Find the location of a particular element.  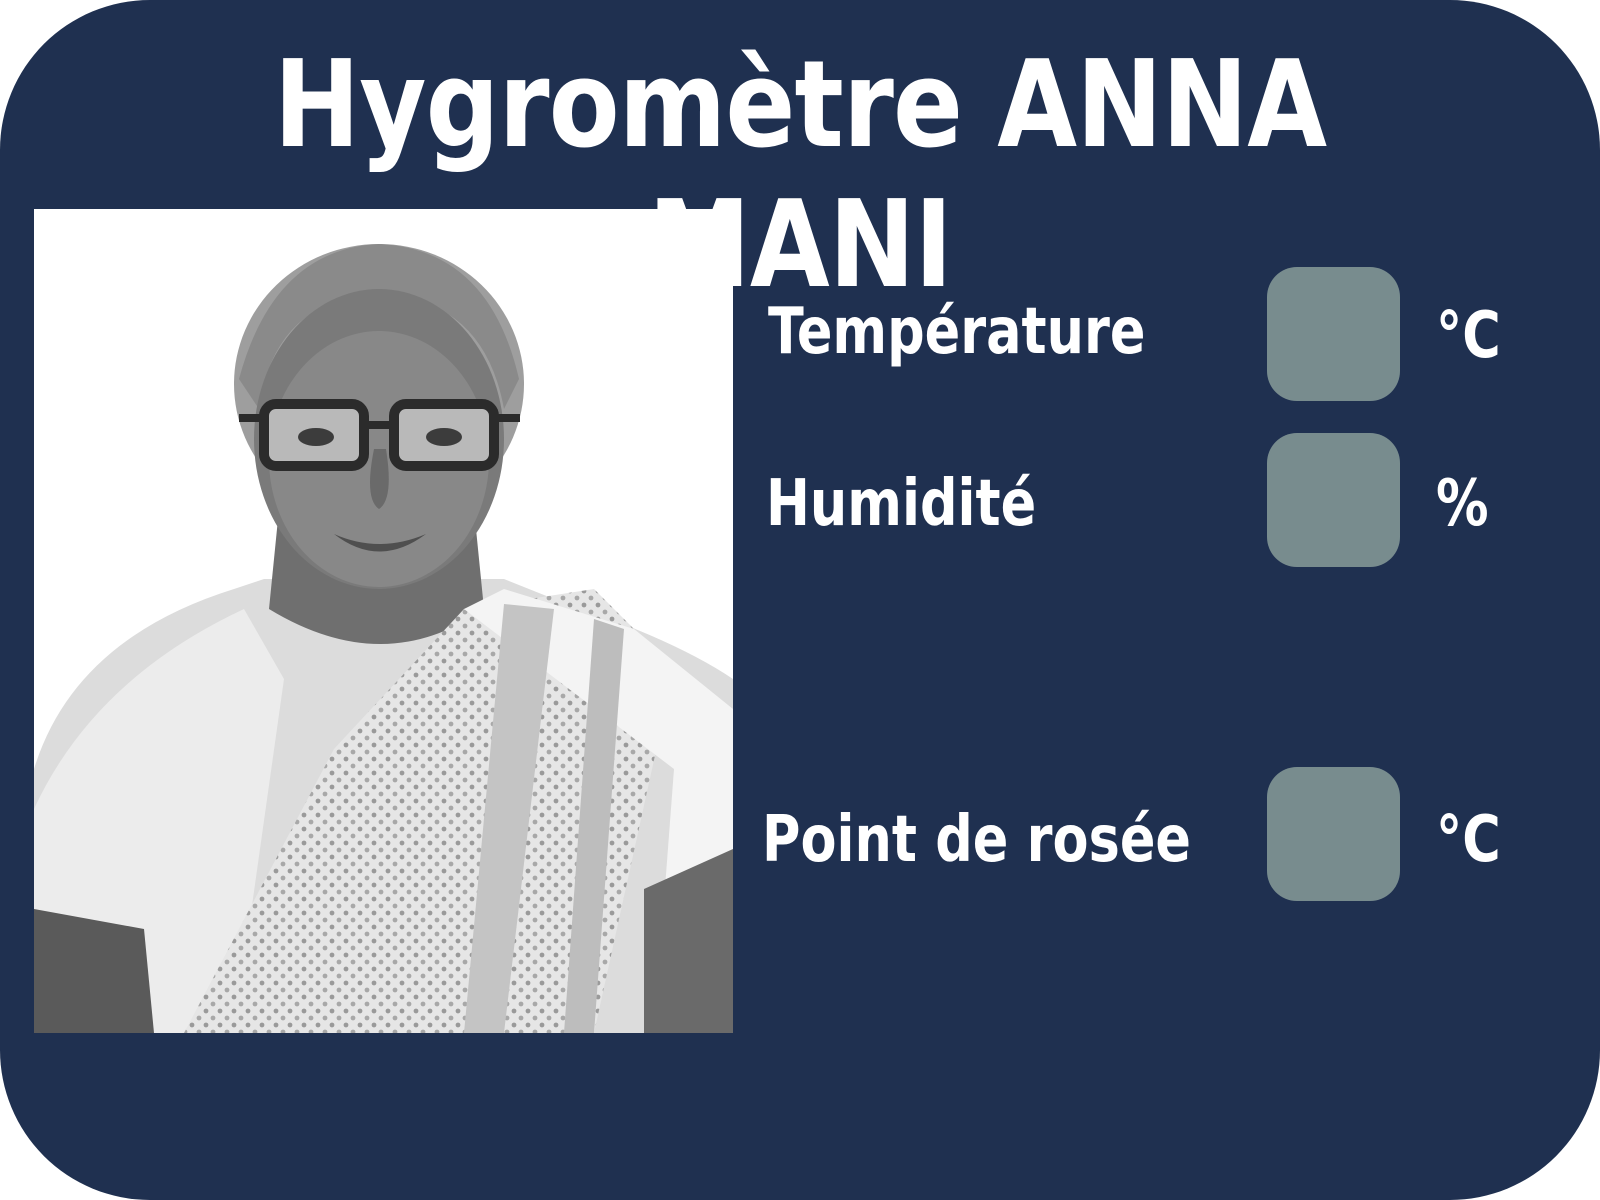

humidity-value-box is located at coordinates (1333, 500).